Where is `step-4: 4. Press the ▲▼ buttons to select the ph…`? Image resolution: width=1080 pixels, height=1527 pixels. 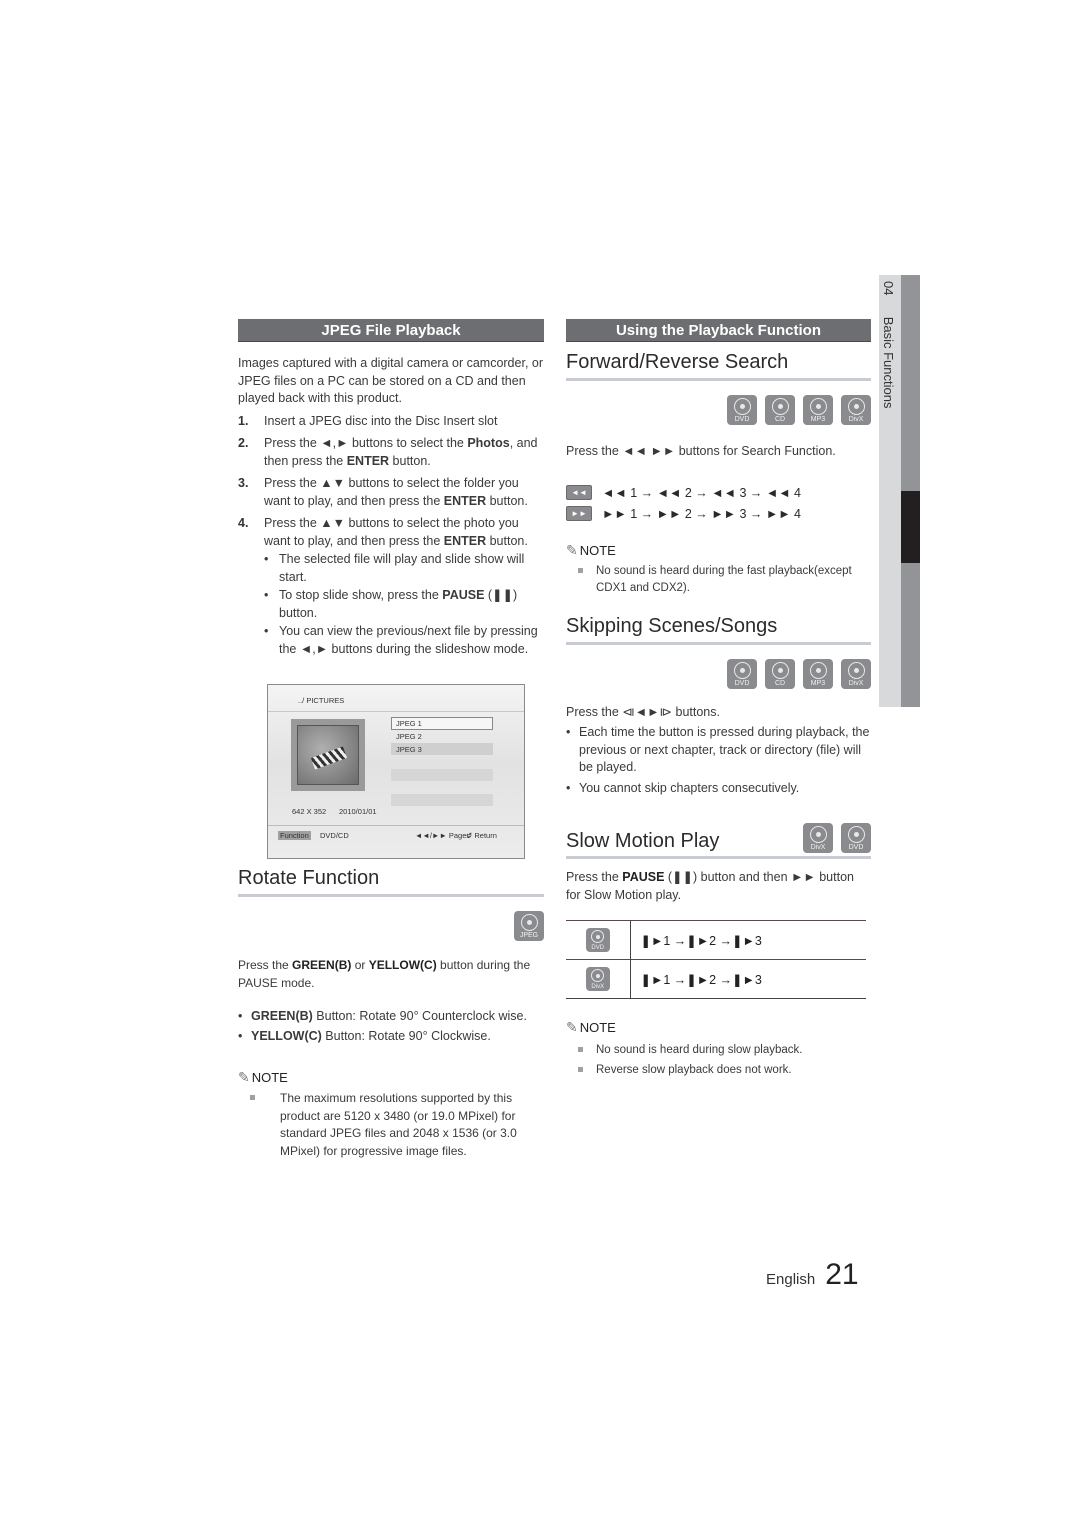 step-4: 4. Press the ▲▼ buttons to select the ph… is located at coordinates (383, 532).